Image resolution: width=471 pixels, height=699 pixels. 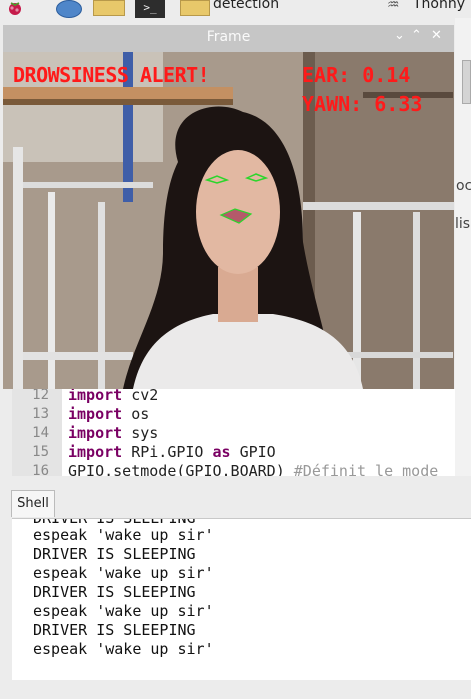 What do you see at coordinates (416, 35) in the screenshot?
I see `maximize-icon: ⌃` at bounding box center [416, 35].